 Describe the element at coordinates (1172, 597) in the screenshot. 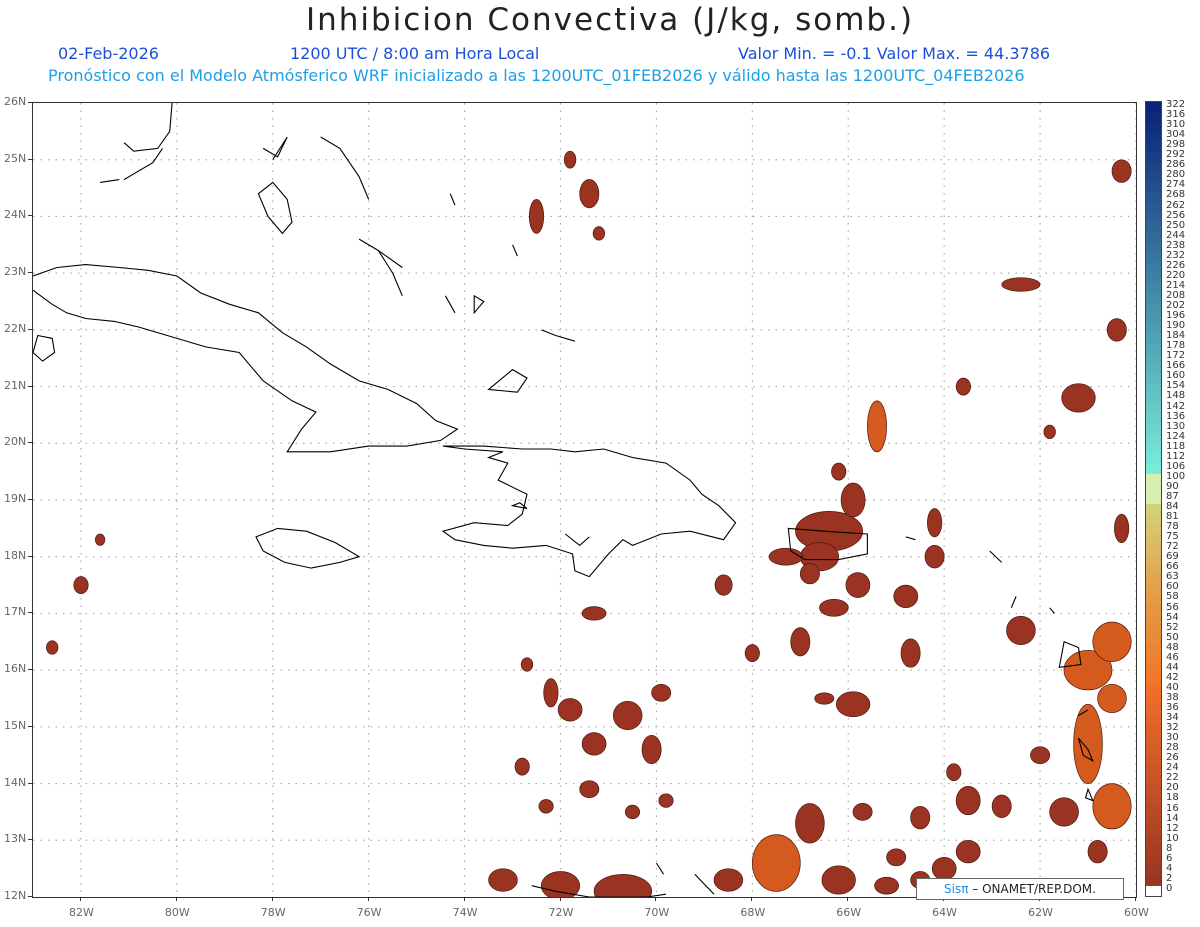

I see `colorbar-label: 58` at that location.